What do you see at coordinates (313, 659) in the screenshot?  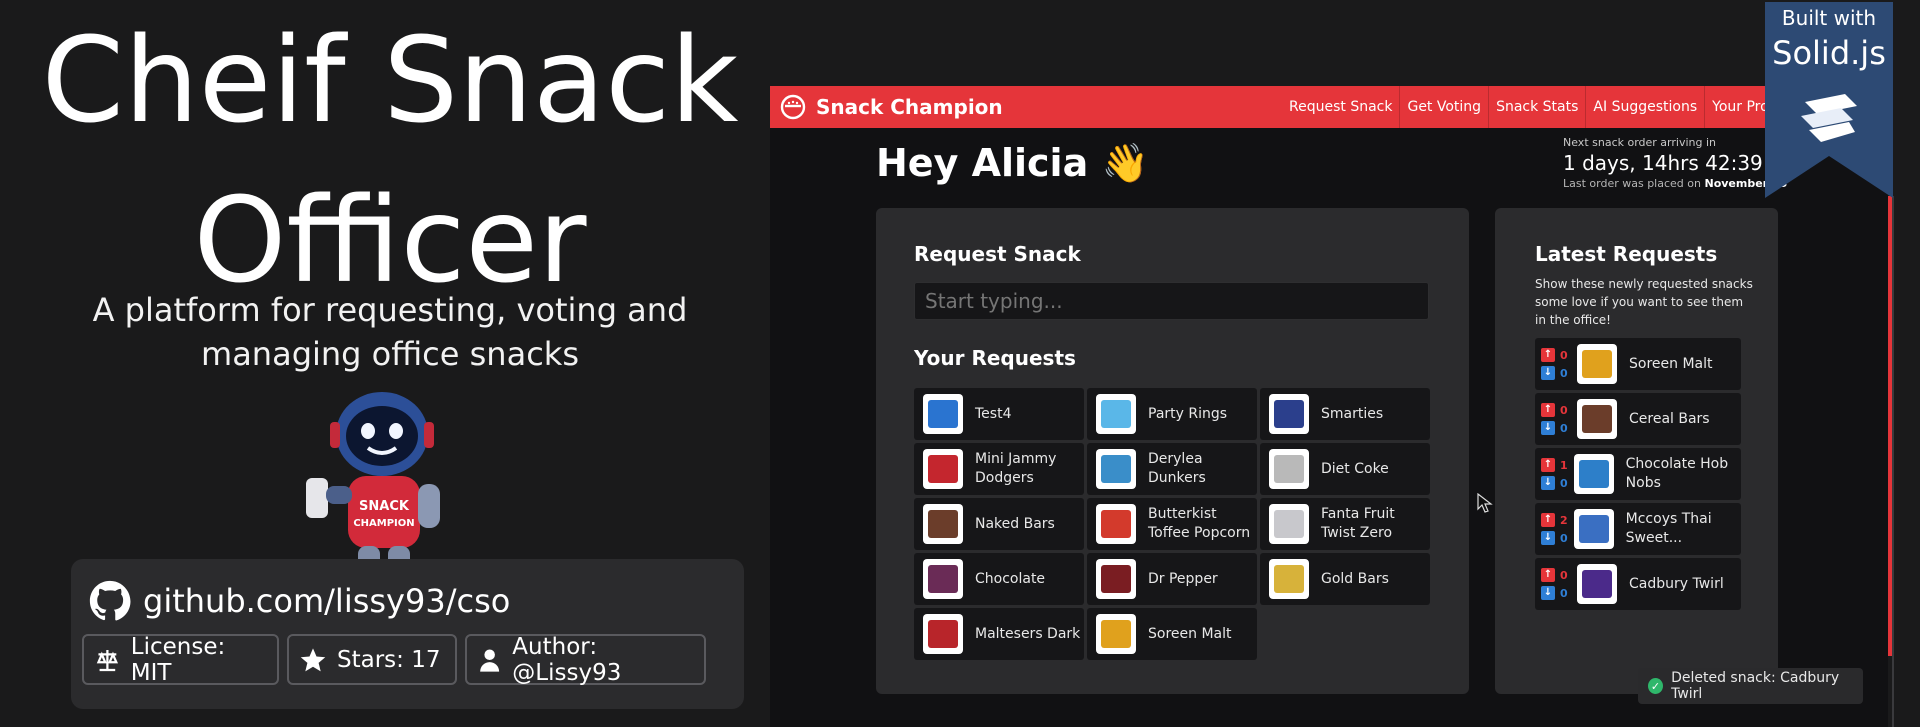 I see `star-icon` at bounding box center [313, 659].